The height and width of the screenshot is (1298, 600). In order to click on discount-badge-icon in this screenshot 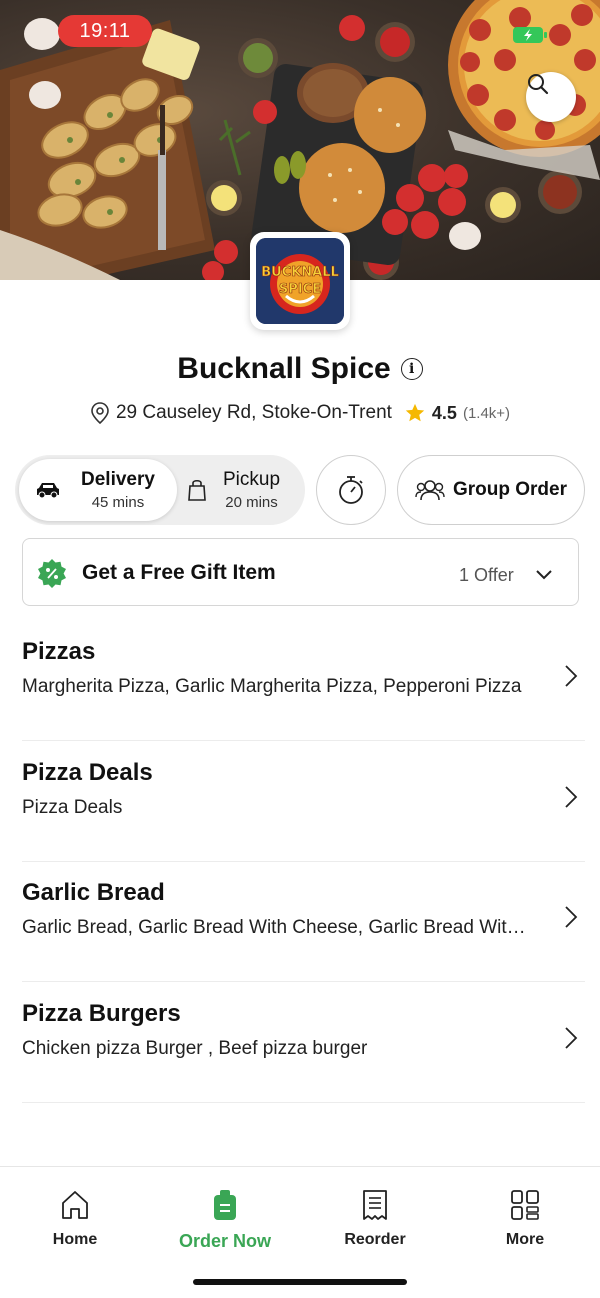, I will do `click(52, 573)`.